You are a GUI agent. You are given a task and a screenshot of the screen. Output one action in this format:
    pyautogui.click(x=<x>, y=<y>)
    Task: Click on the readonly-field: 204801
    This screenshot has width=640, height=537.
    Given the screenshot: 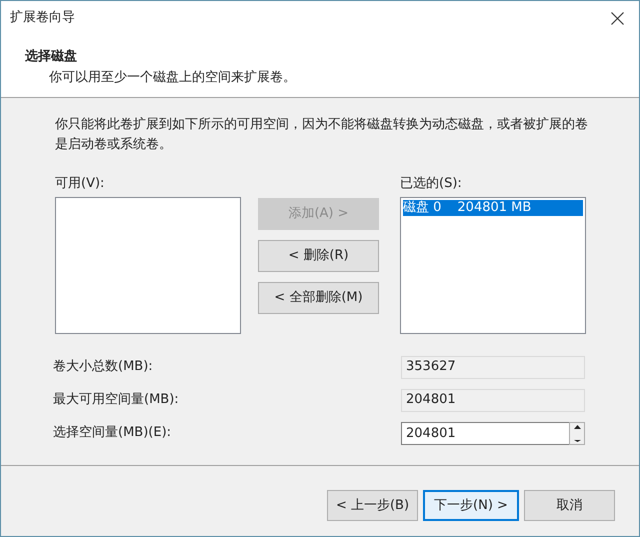 What is the action you would take?
    pyautogui.click(x=493, y=400)
    